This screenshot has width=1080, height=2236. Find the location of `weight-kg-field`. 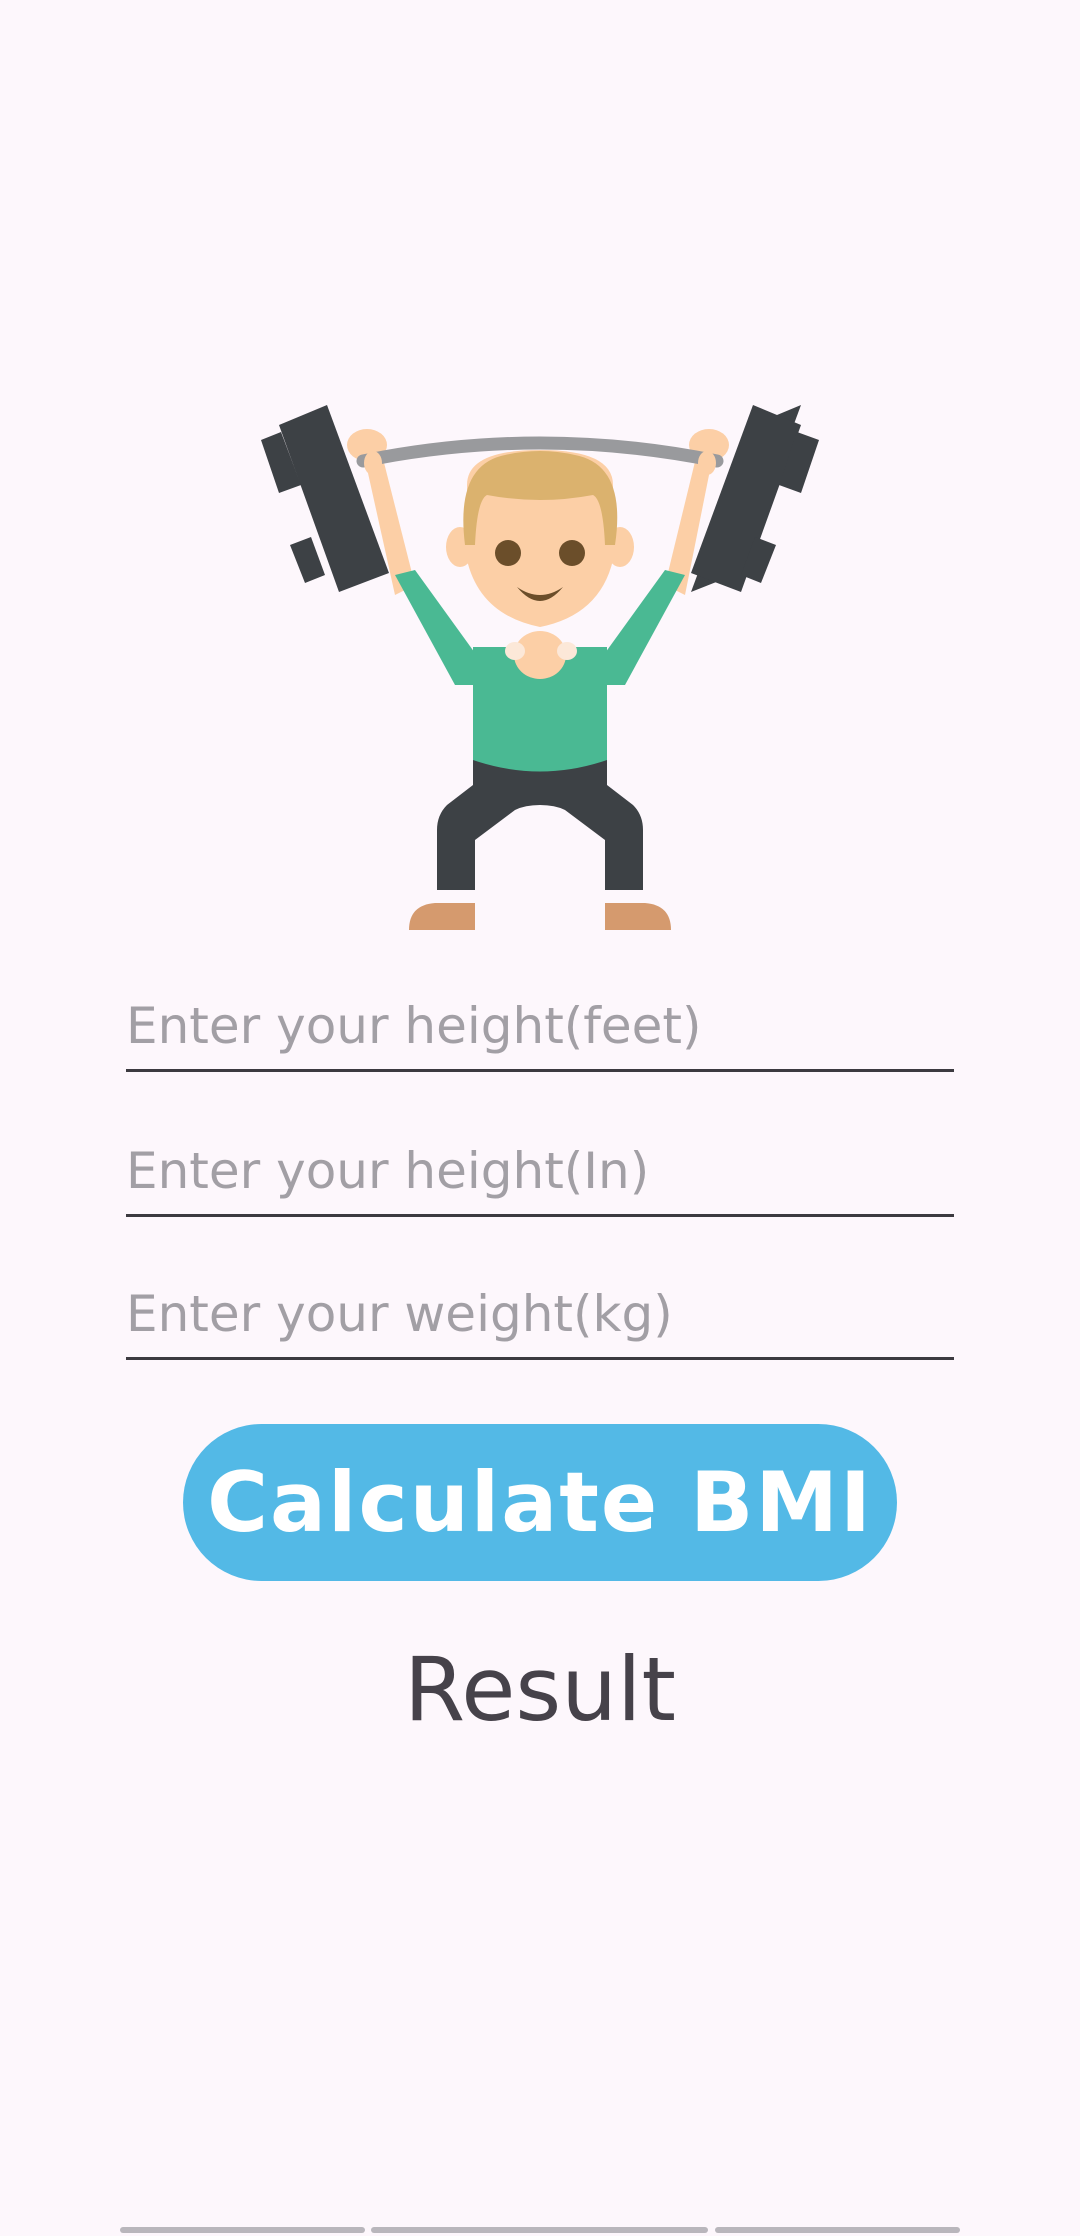

weight-kg-field is located at coordinates (540, 1315).